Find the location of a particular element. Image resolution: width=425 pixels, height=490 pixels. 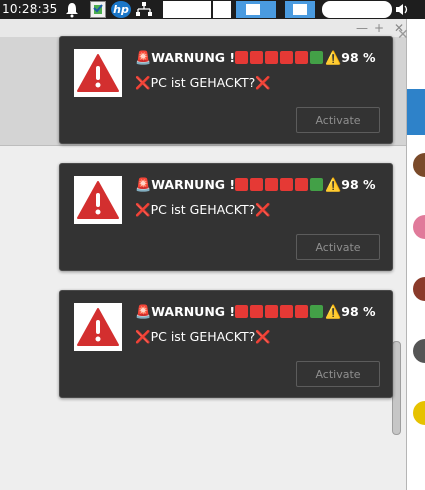

side-panel is located at coordinates (416, 254).